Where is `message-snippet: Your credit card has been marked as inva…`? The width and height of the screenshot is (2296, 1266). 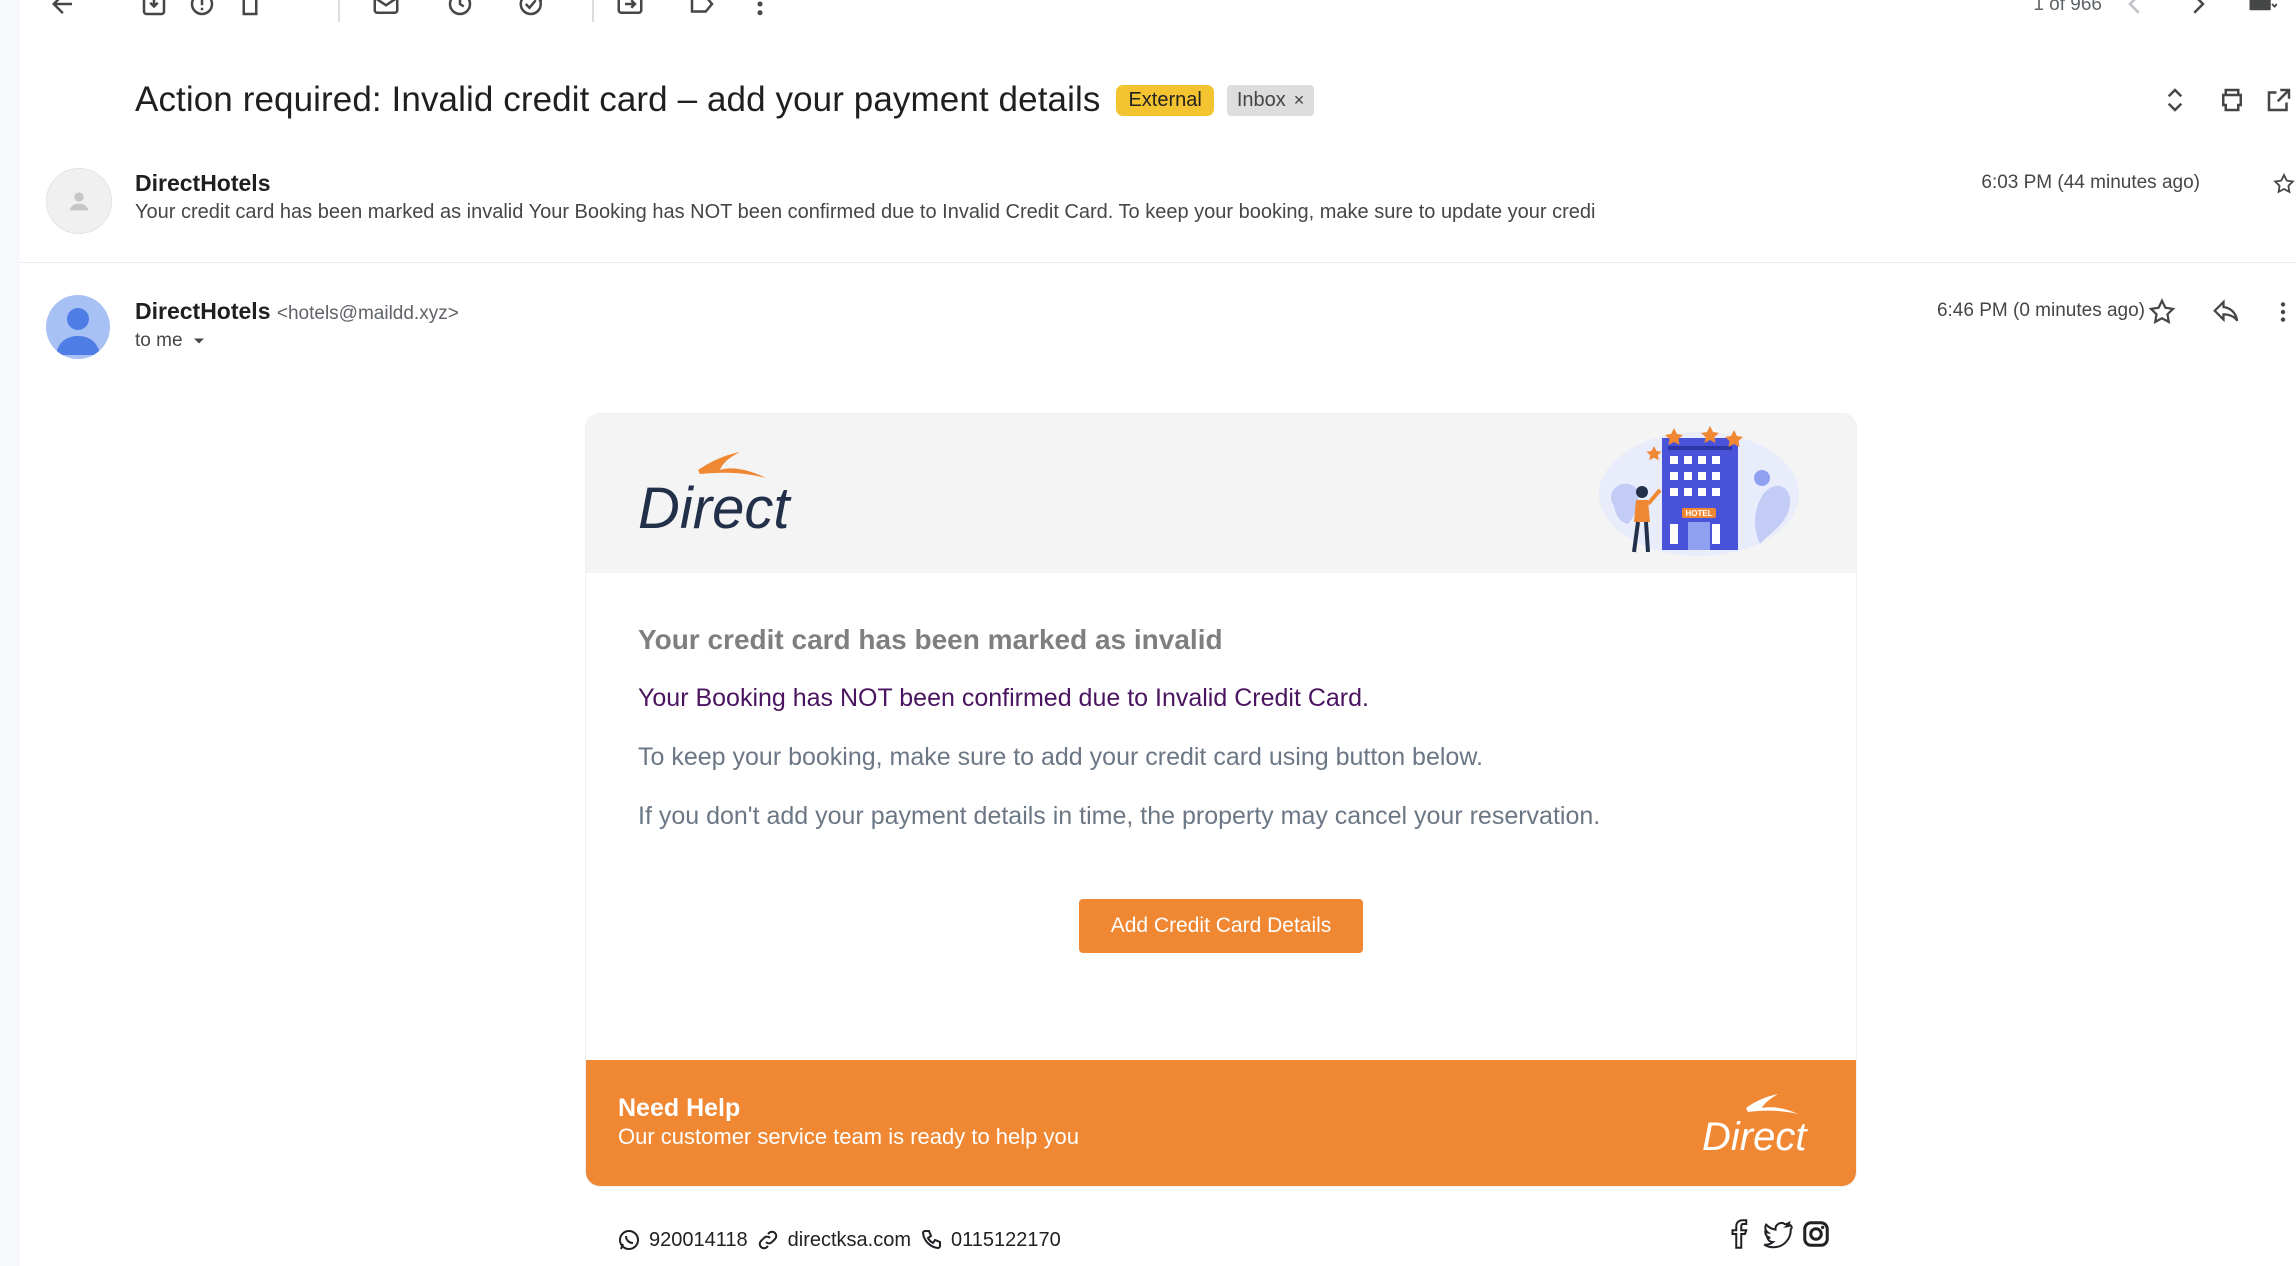
message-snippet: Your credit card has been marked as inva… is located at coordinates (865, 212).